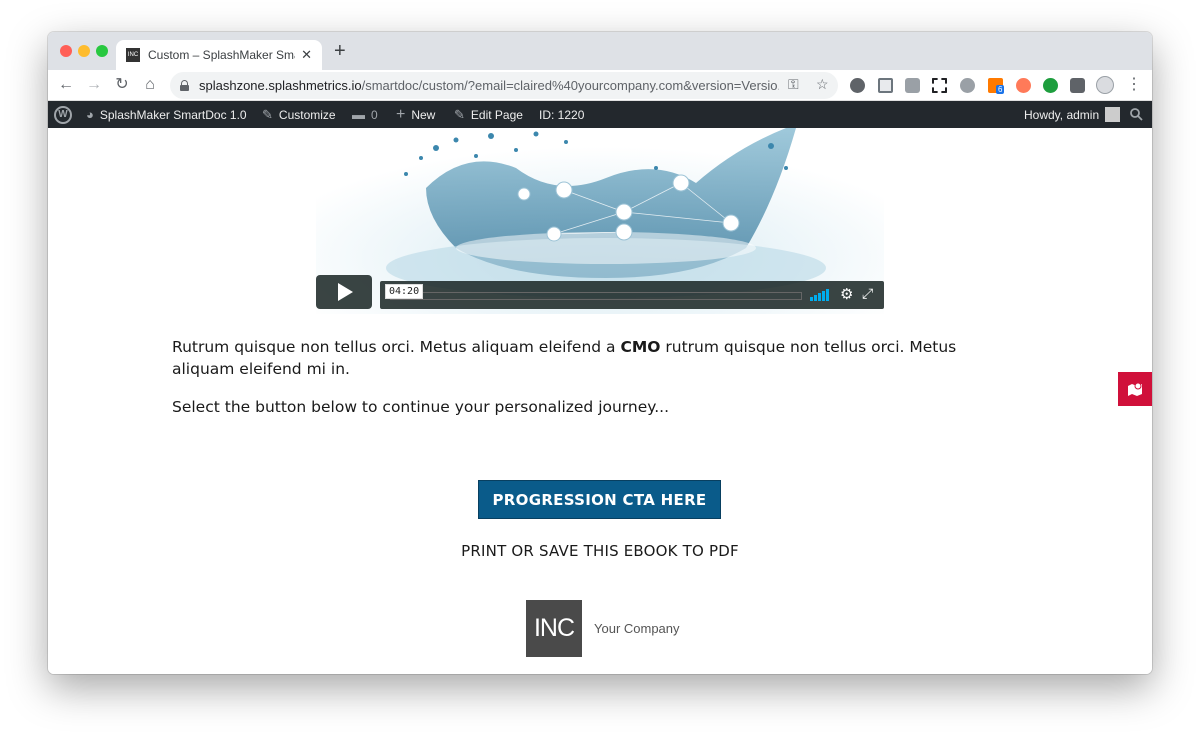 This screenshot has height=738, width=1200. What do you see at coordinates (1105, 85) in the screenshot?
I see `profile-avatar` at bounding box center [1105, 85].